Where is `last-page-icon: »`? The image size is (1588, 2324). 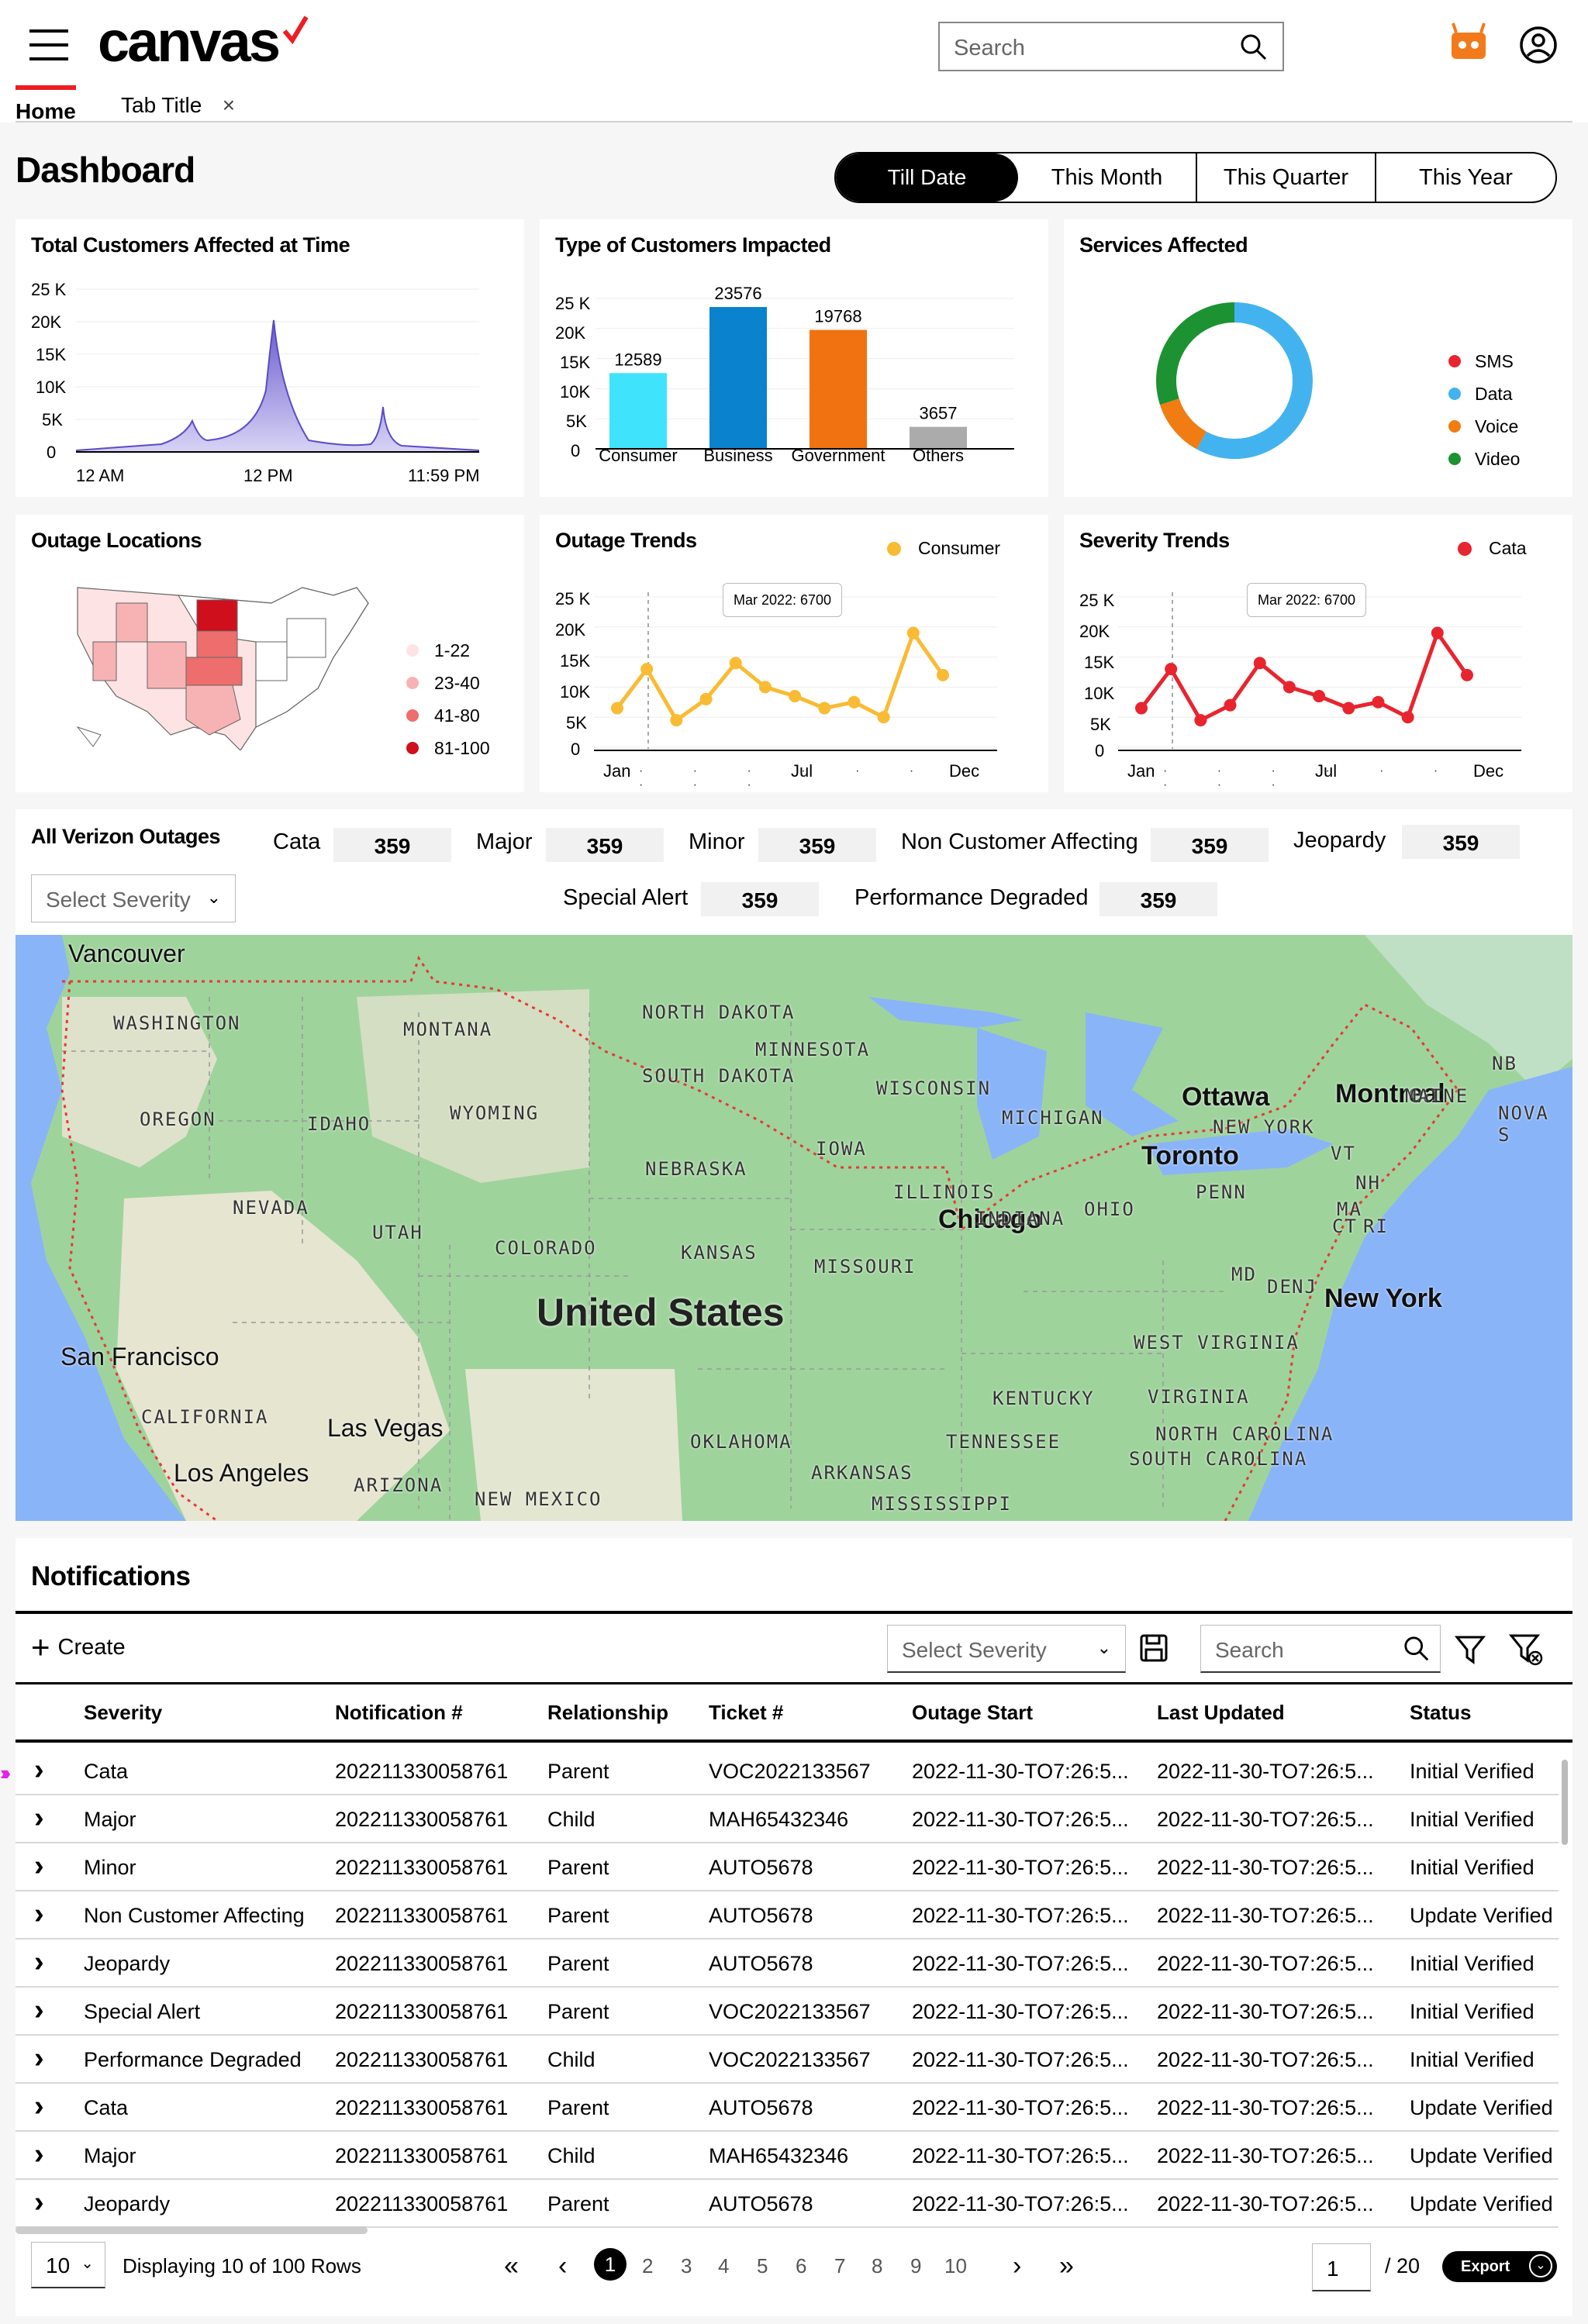 last-page-icon: » is located at coordinates (1066, 2266).